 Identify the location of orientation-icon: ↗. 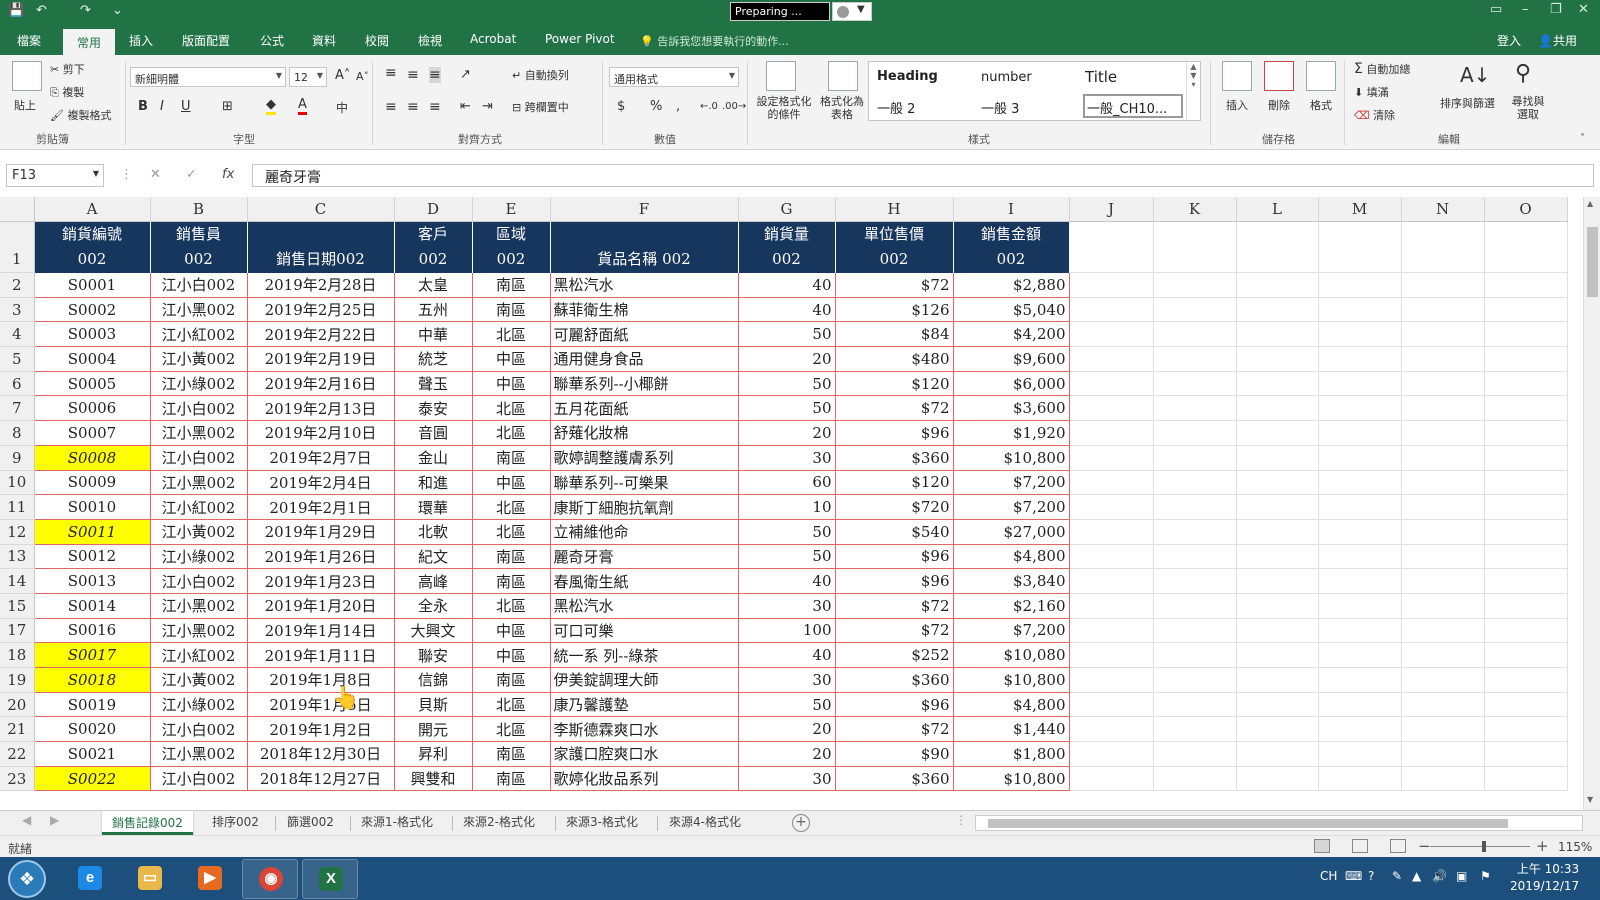
(465, 74).